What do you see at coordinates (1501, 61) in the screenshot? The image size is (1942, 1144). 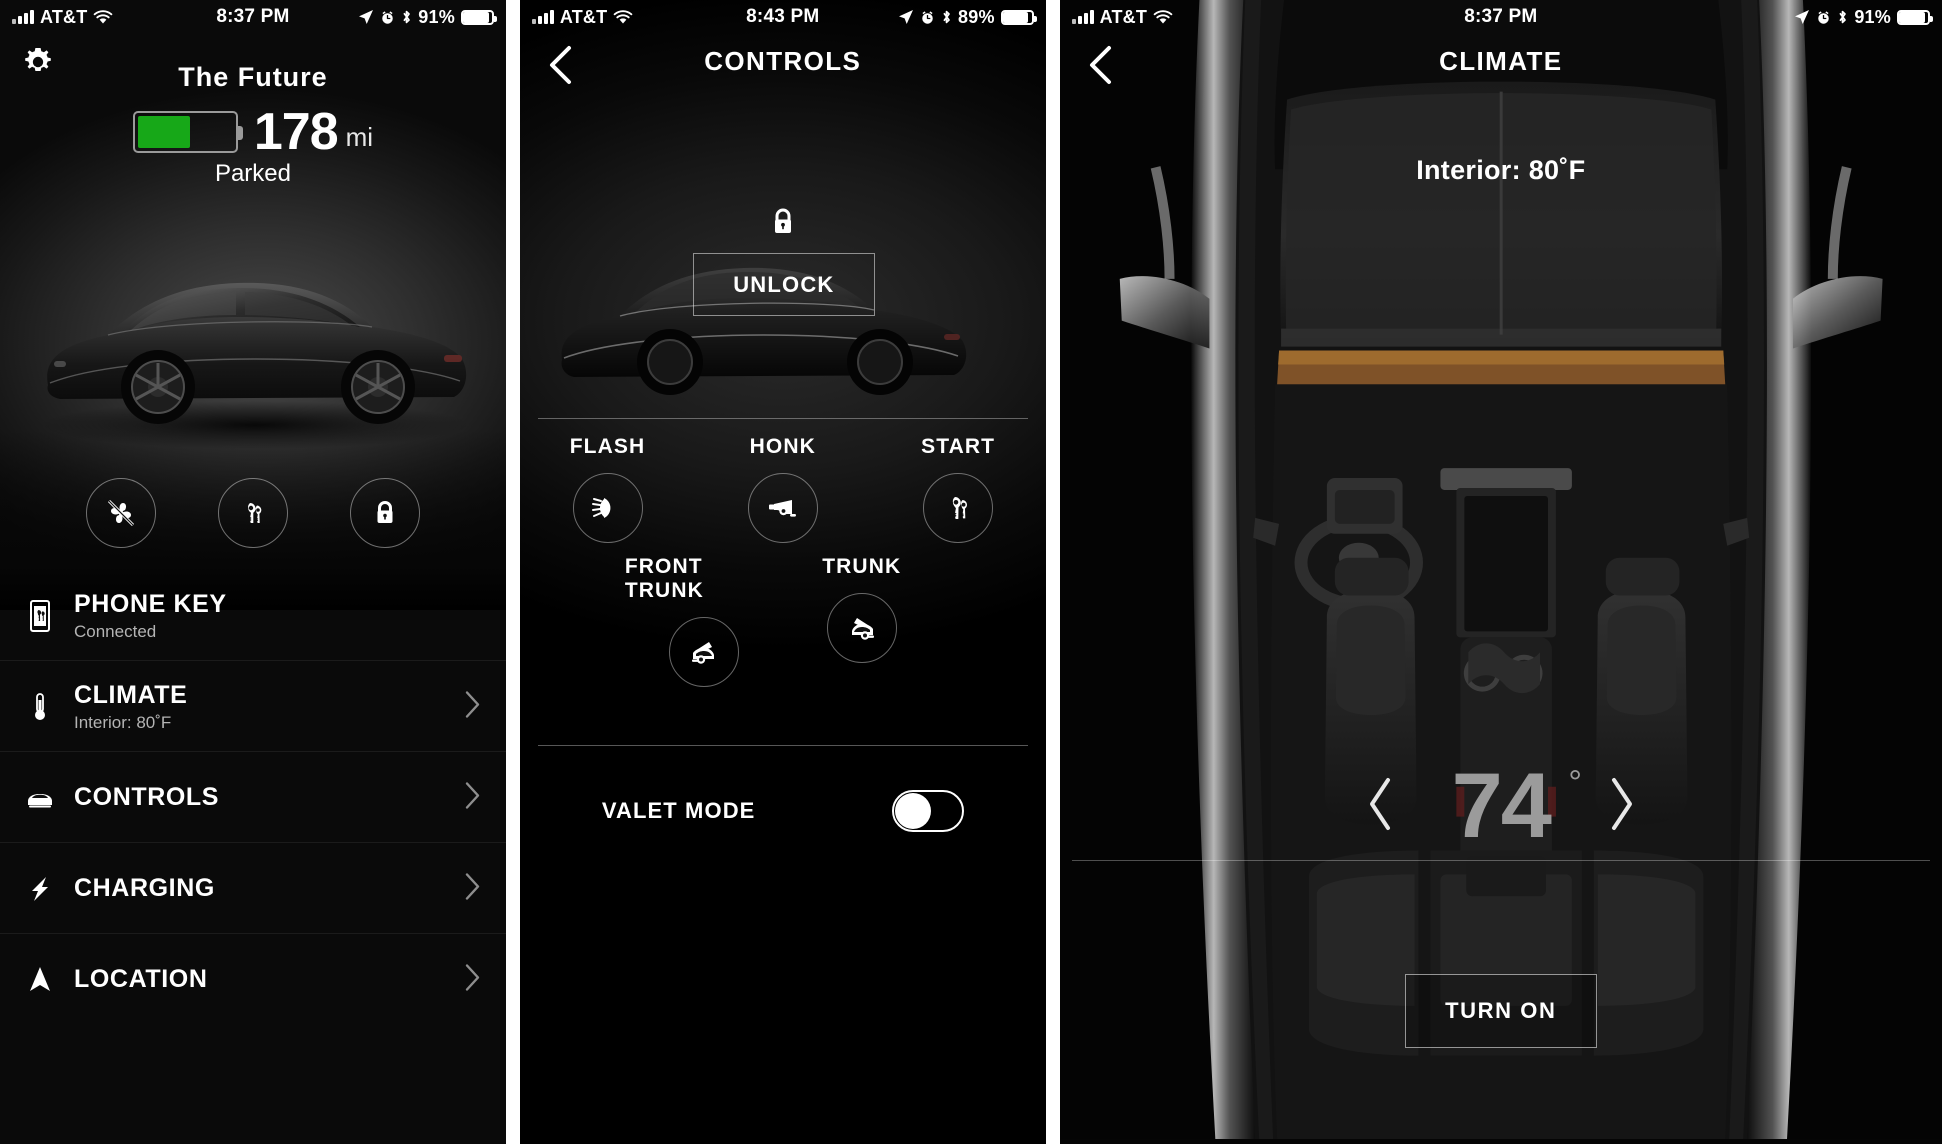 I see `page-title: CLIMATE` at bounding box center [1501, 61].